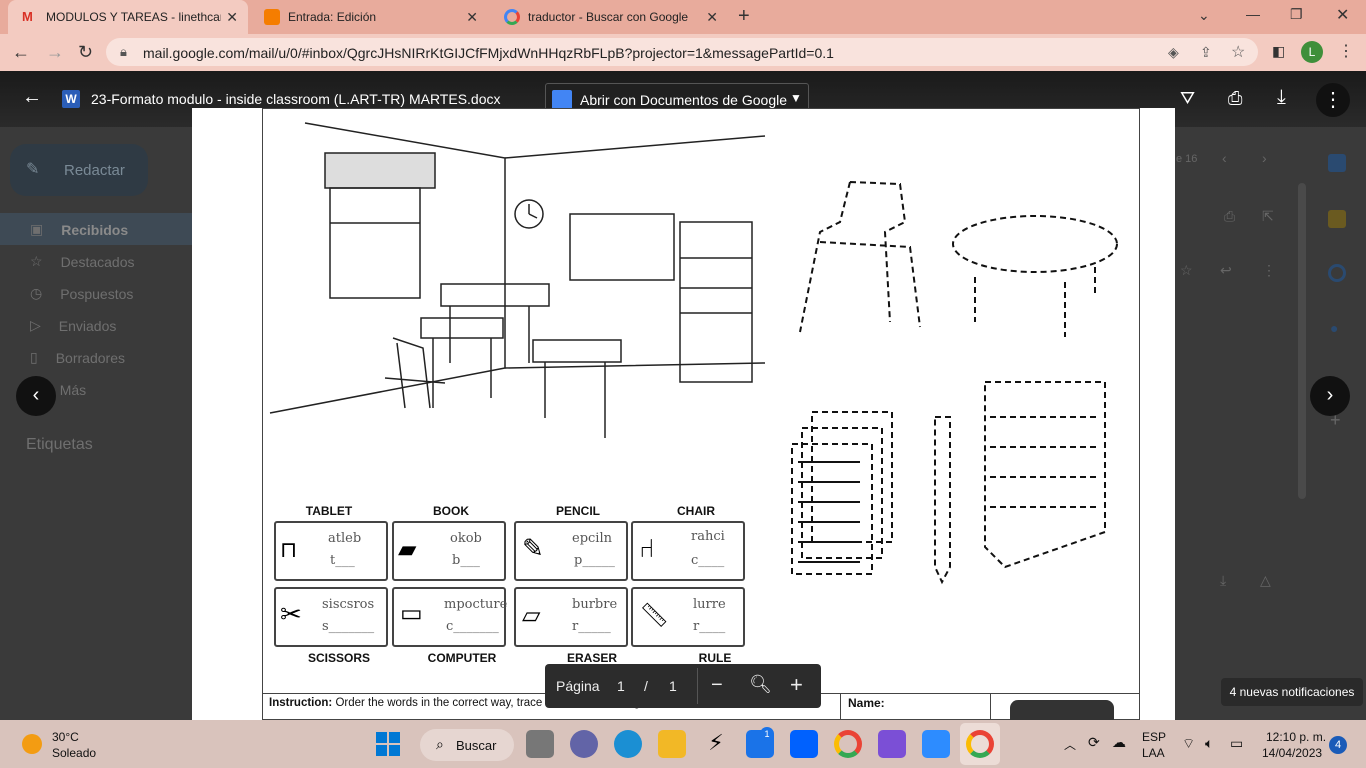 This screenshot has width=1366, height=768. What do you see at coordinates (332, 17) in the screenshot?
I see `tab-label: Entrada: Edición` at bounding box center [332, 17].